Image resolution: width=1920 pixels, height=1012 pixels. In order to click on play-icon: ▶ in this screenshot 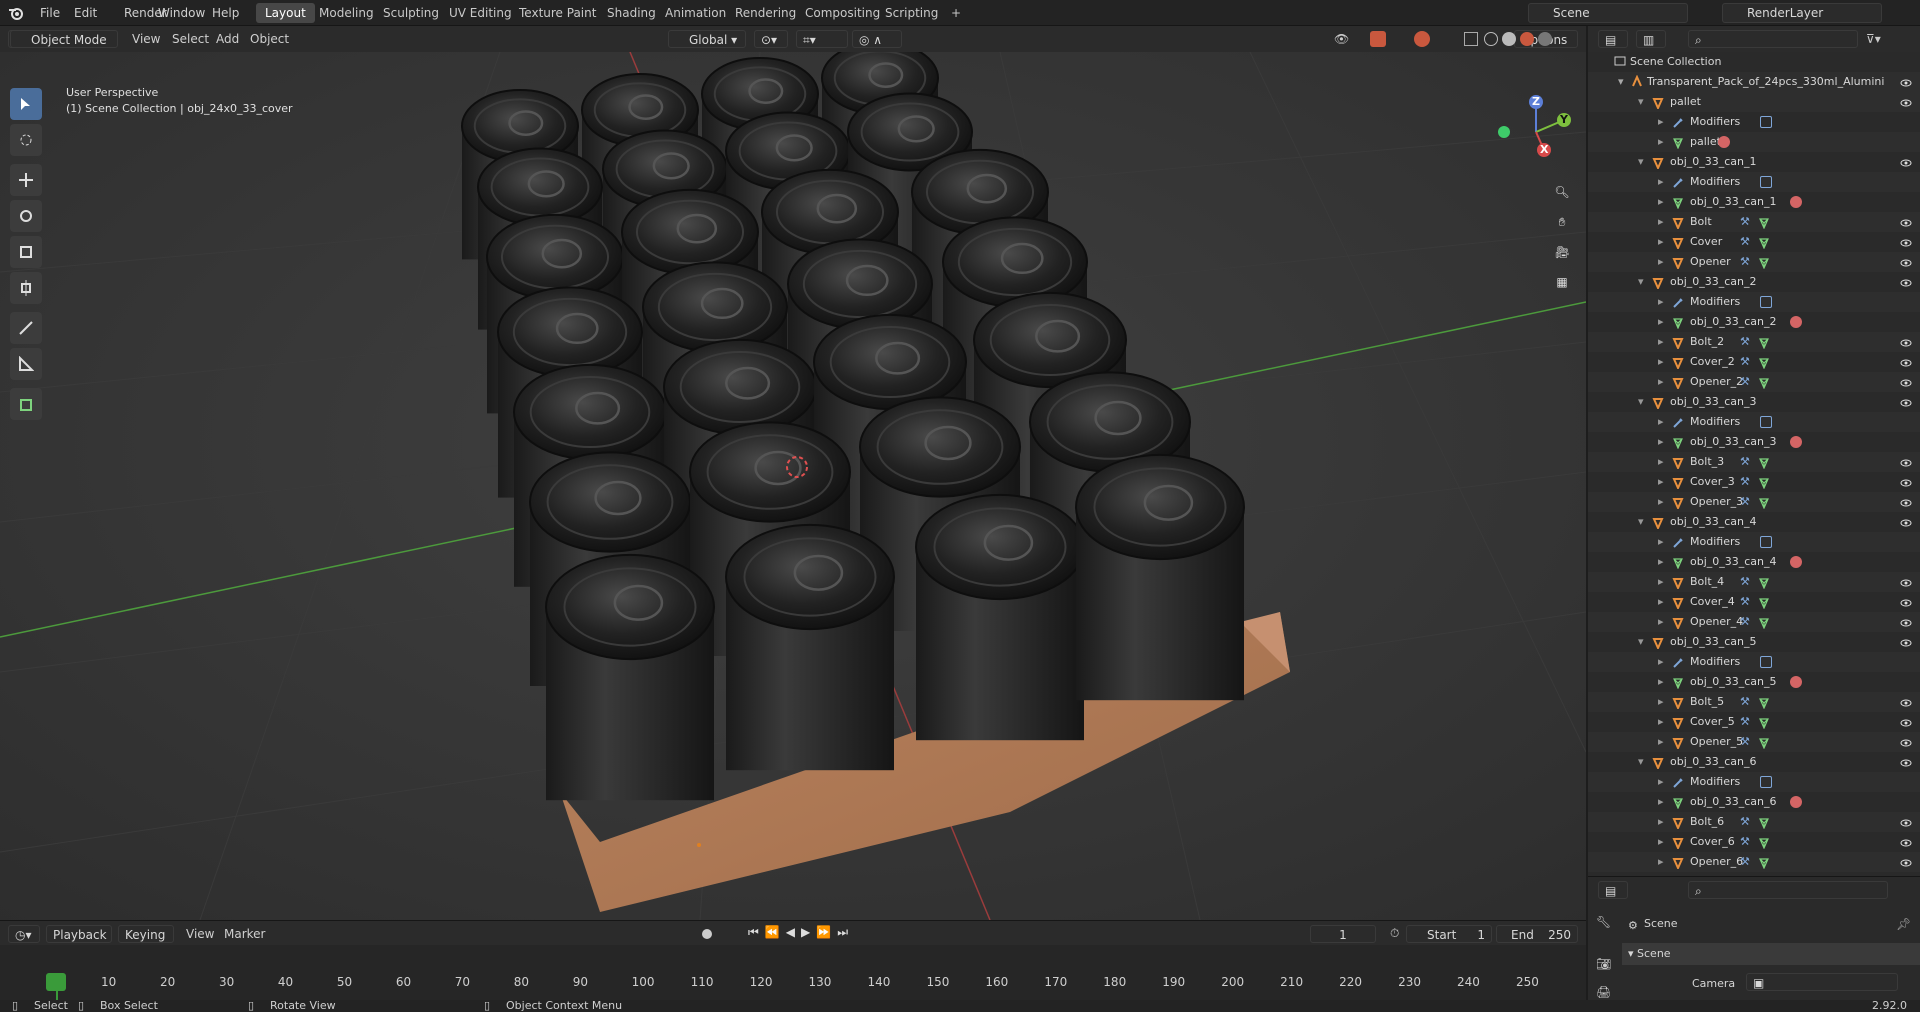, I will do `click(808, 932)`.